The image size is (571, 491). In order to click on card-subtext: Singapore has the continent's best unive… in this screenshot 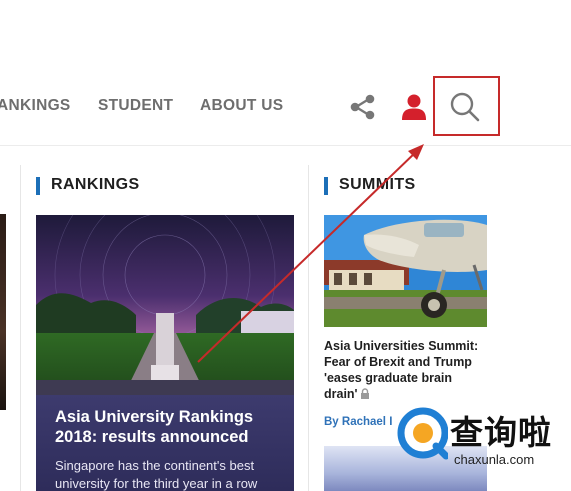, I will do `click(156, 474)`.